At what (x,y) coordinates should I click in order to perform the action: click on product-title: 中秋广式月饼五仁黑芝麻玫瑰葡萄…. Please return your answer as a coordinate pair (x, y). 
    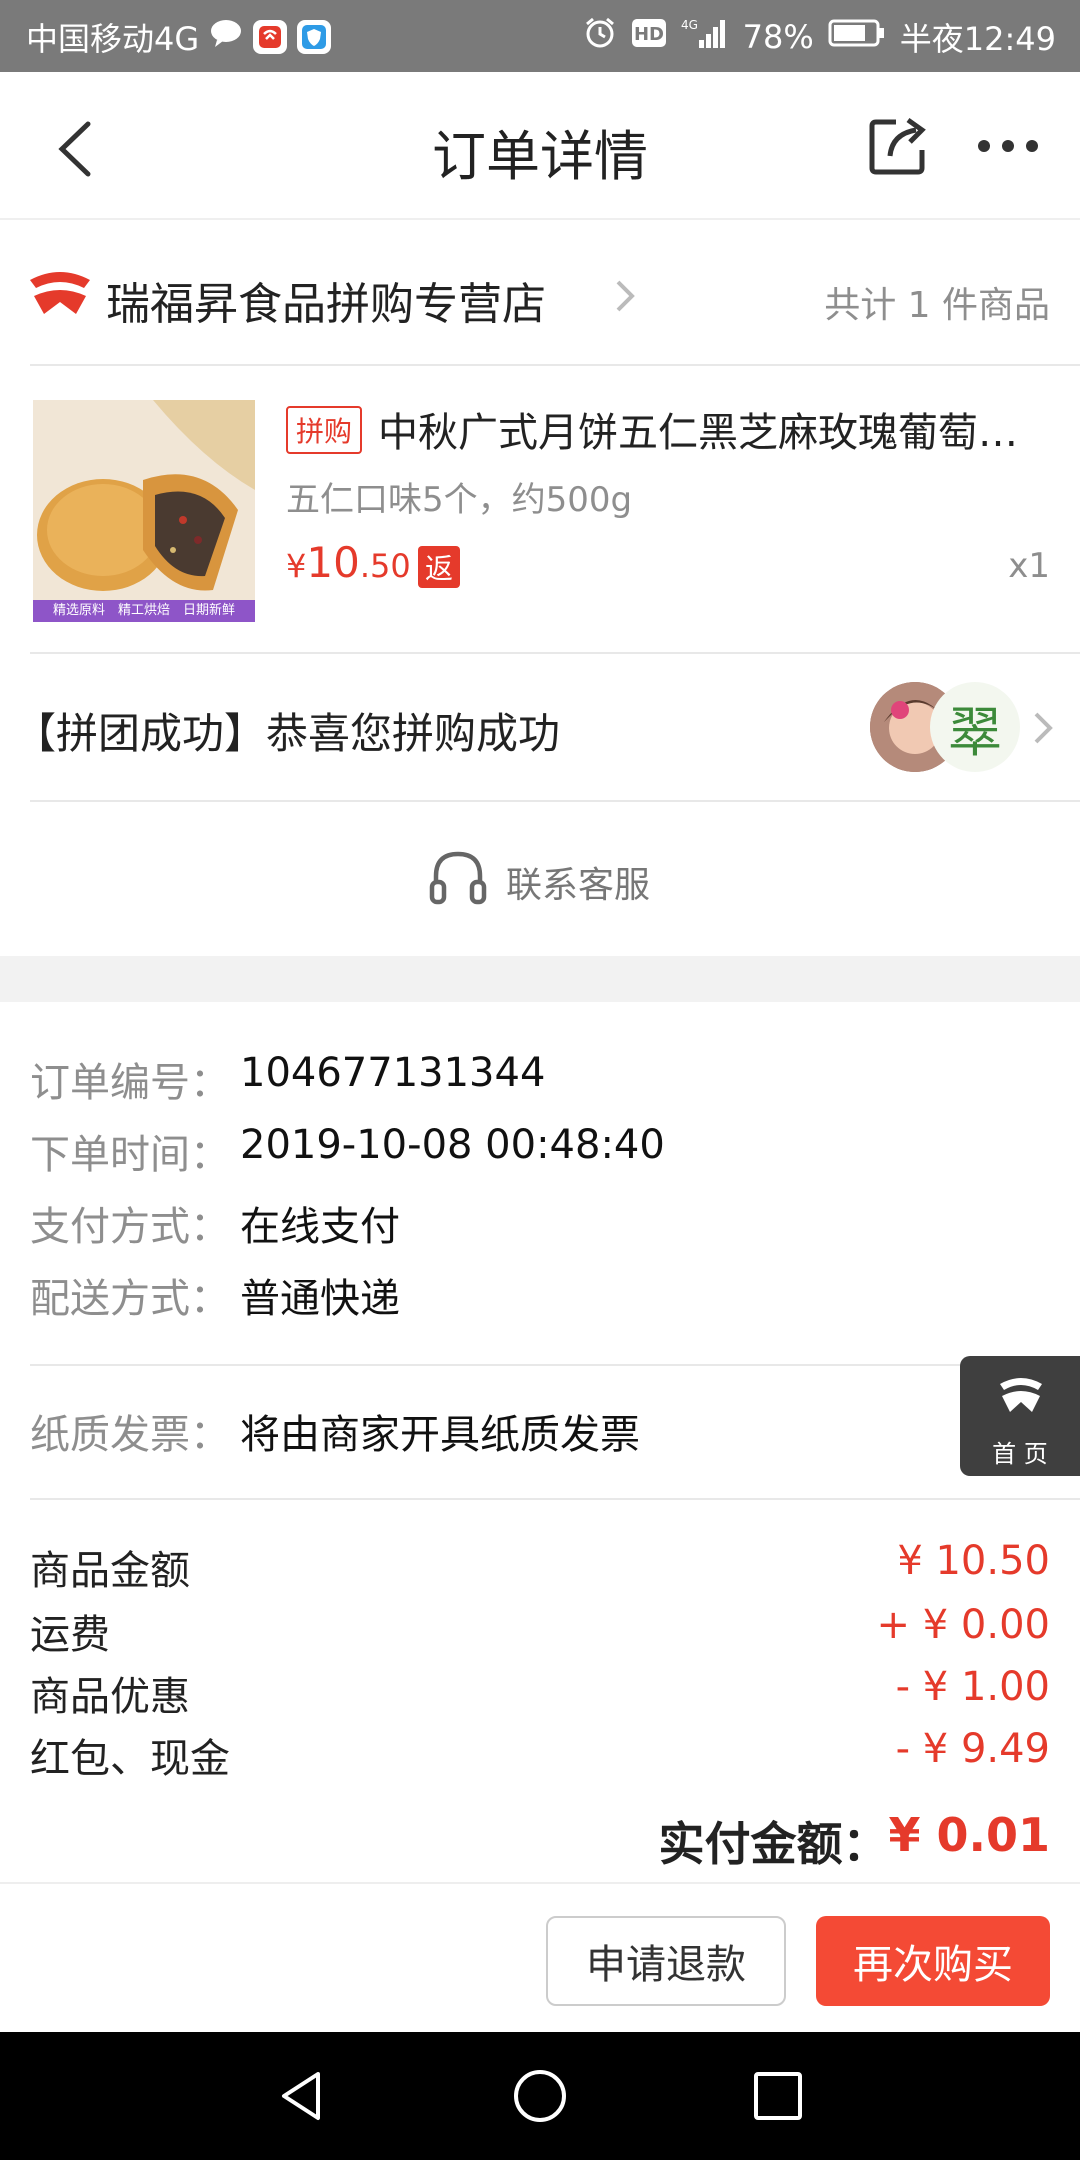
    Looking at the image, I should click on (698, 433).